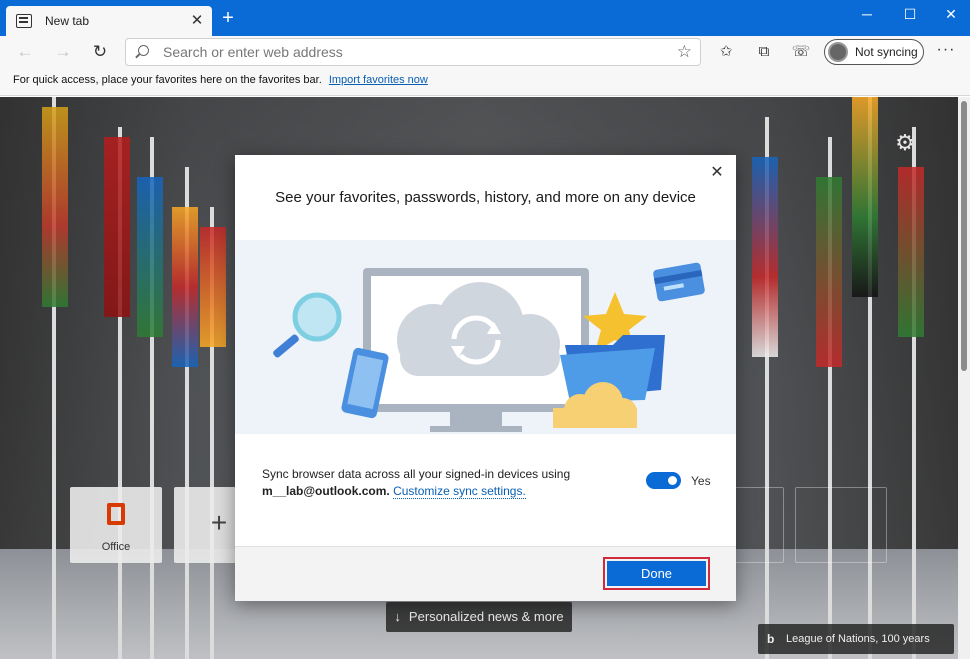 The height and width of the screenshot is (659, 970). What do you see at coordinates (946, 52) in the screenshot?
I see `settings-more-menu-icon: ···` at bounding box center [946, 52].